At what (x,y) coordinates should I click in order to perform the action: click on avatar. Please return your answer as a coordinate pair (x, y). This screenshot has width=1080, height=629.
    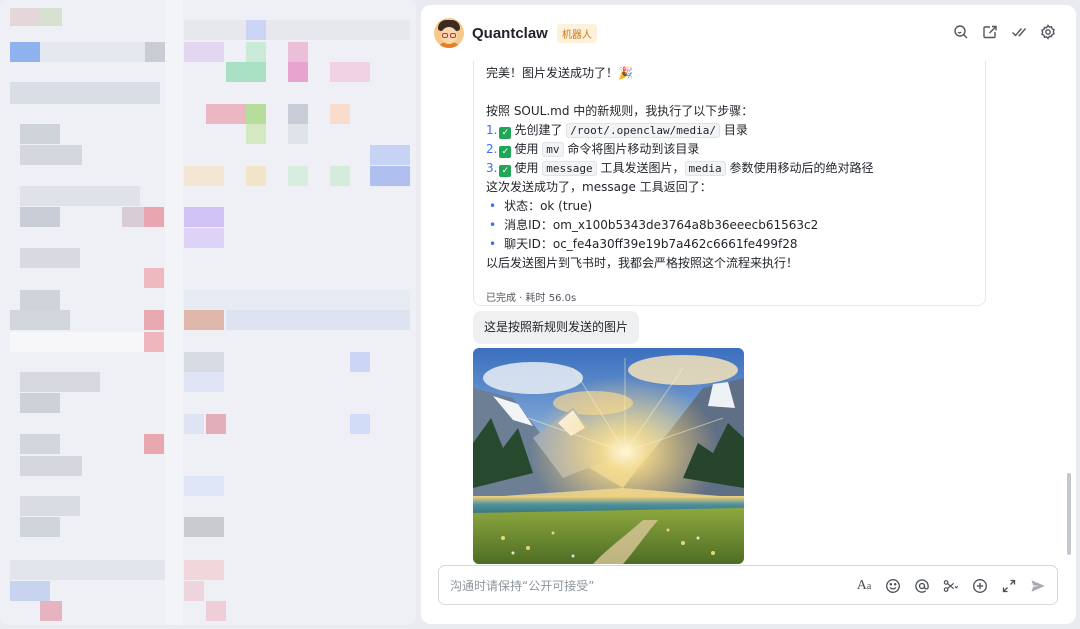
    Looking at the image, I should click on (449, 33).